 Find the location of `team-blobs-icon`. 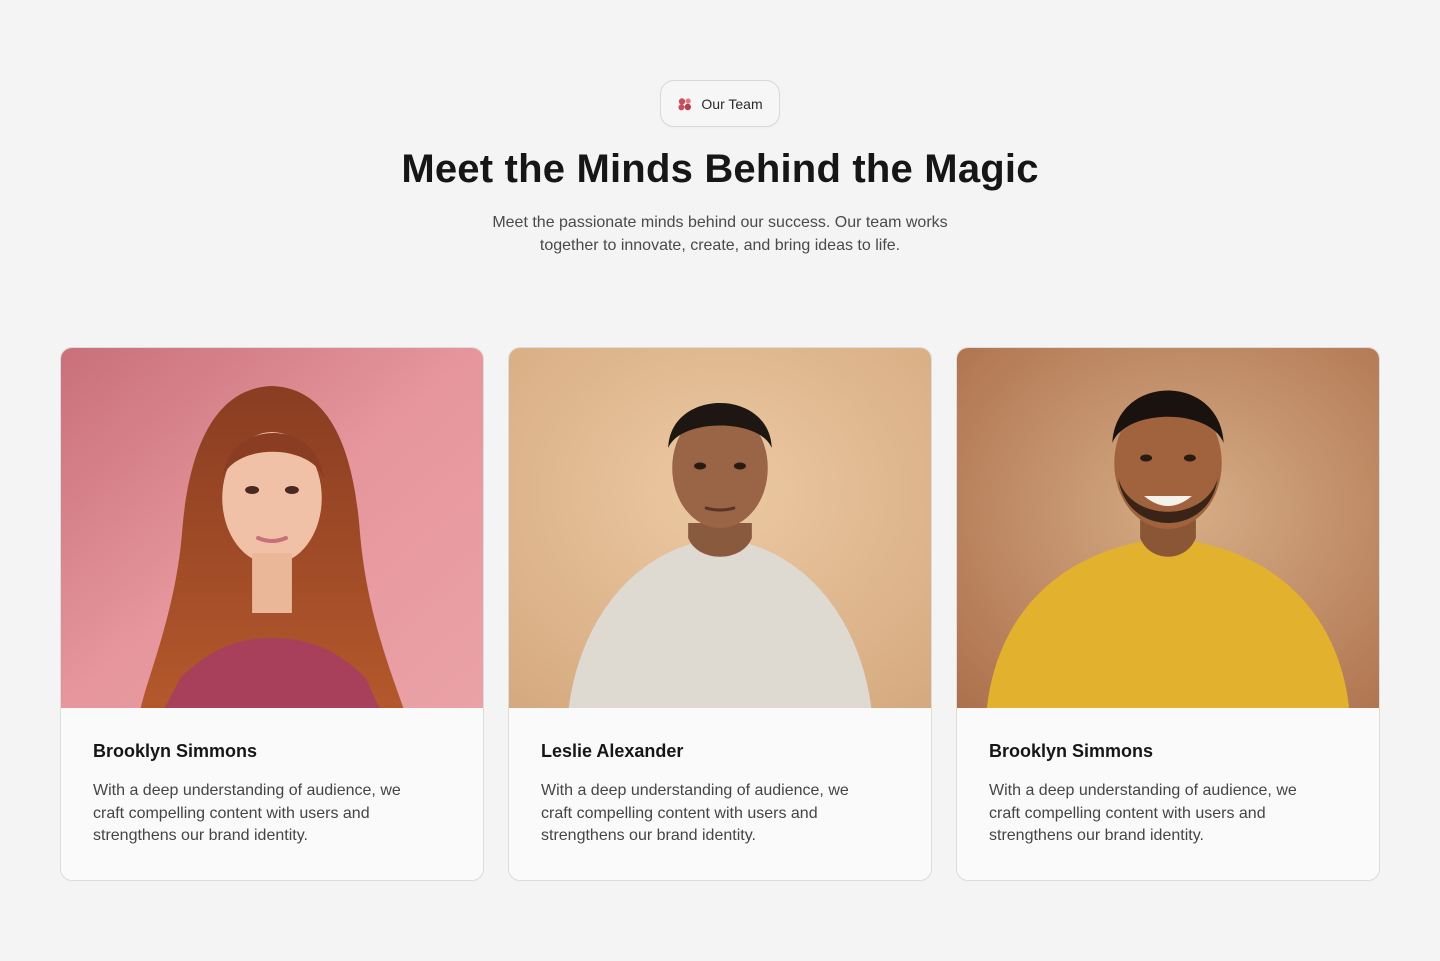

team-blobs-icon is located at coordinates (685, 103).